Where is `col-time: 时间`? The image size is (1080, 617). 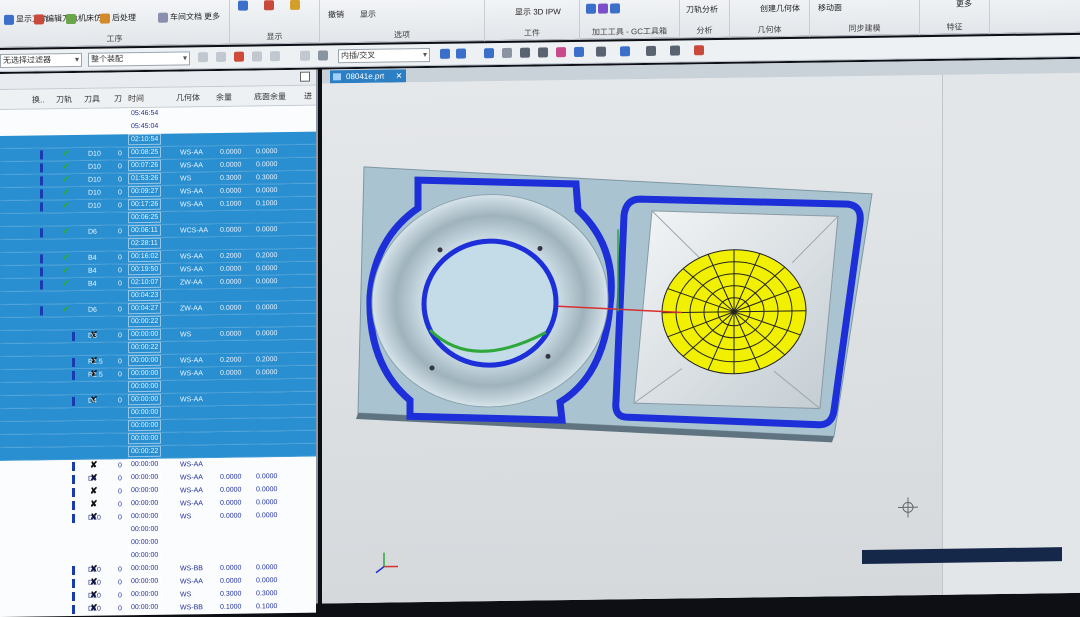 col-time: 时间 is located at coordinates (136, 98).